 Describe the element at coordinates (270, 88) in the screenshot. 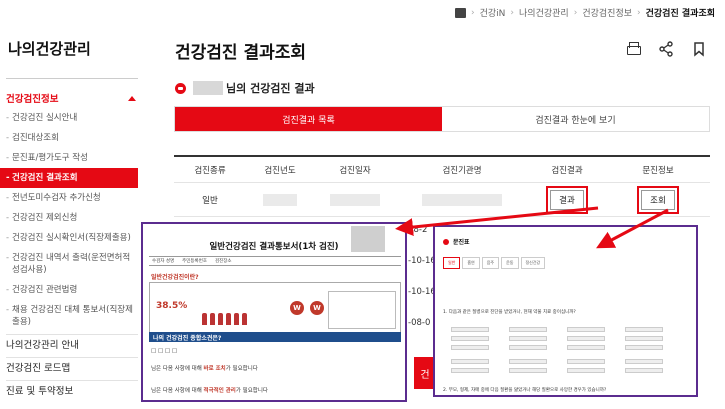

I see `result-heading-text: 님의 건강검진 결과` at that location.